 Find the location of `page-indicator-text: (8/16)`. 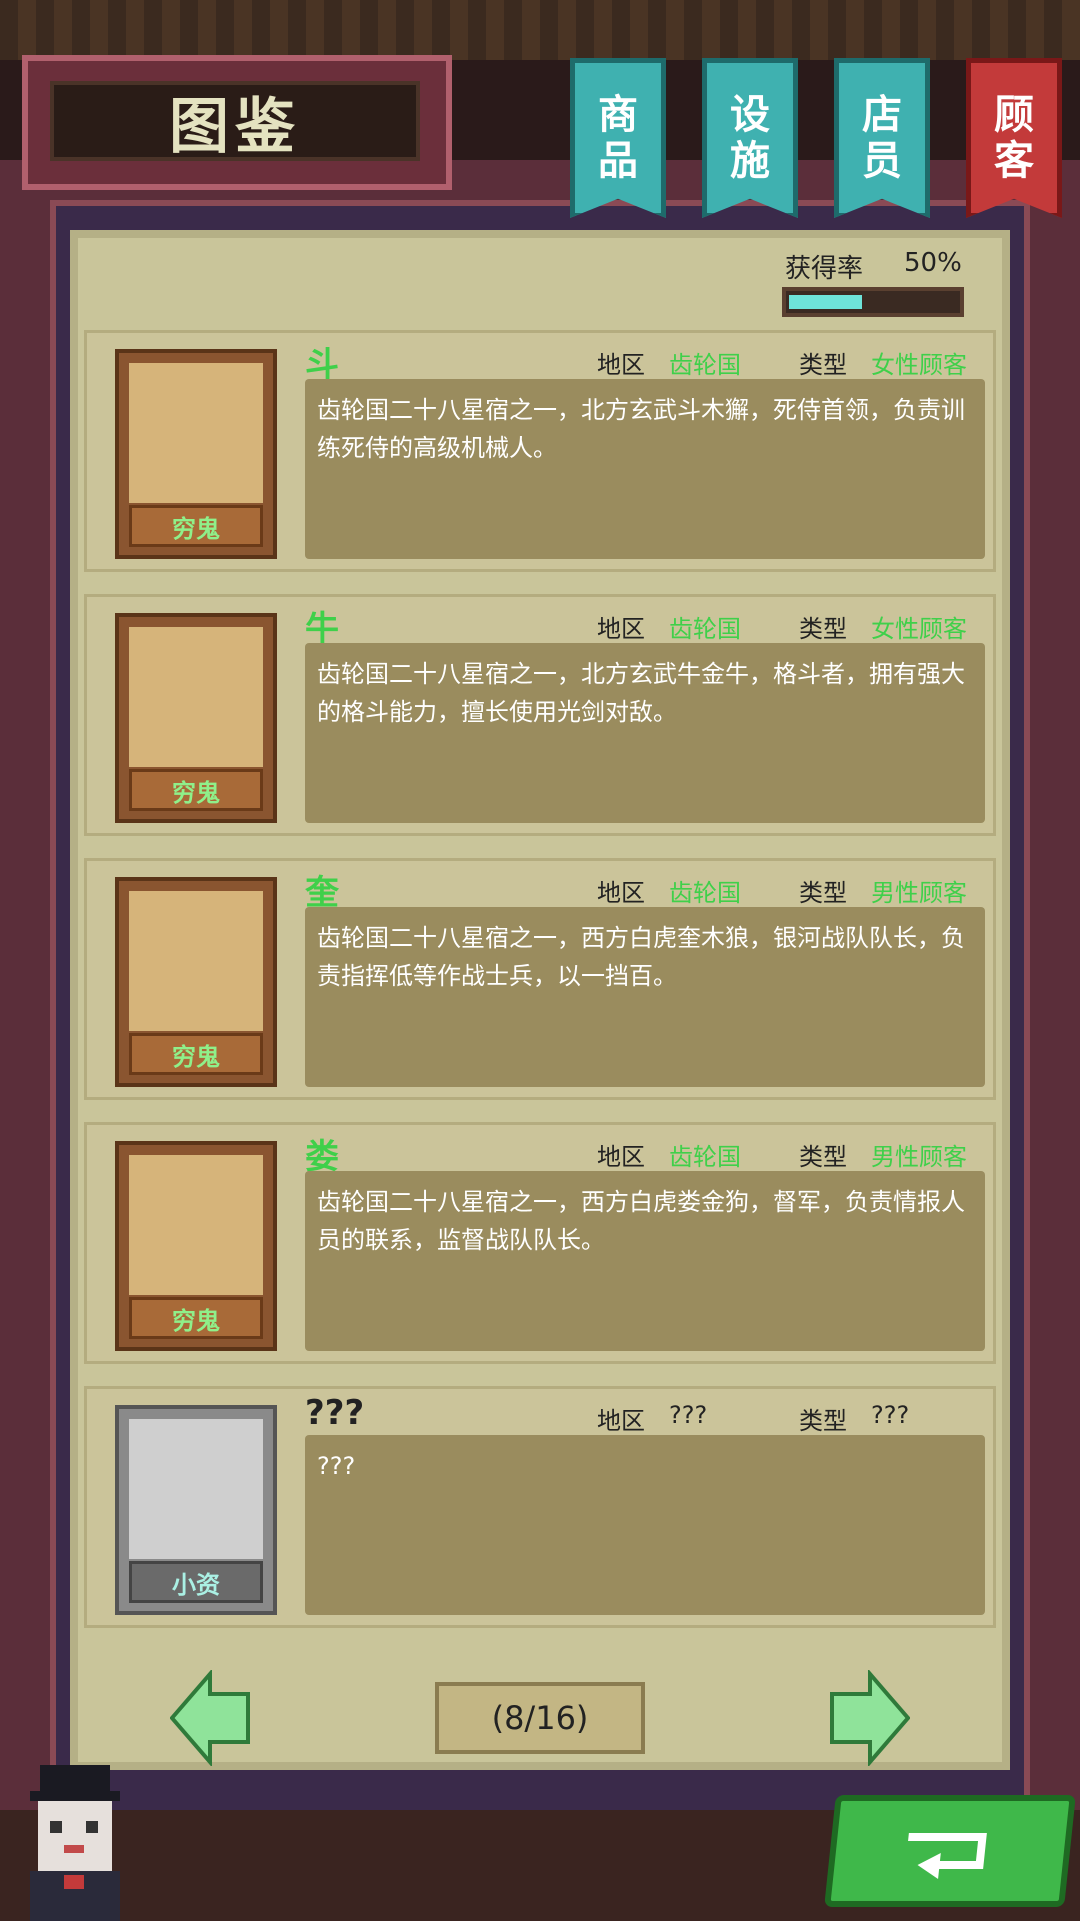

page-indicator-text: (8/16) is located at coordinates (540, 1718).